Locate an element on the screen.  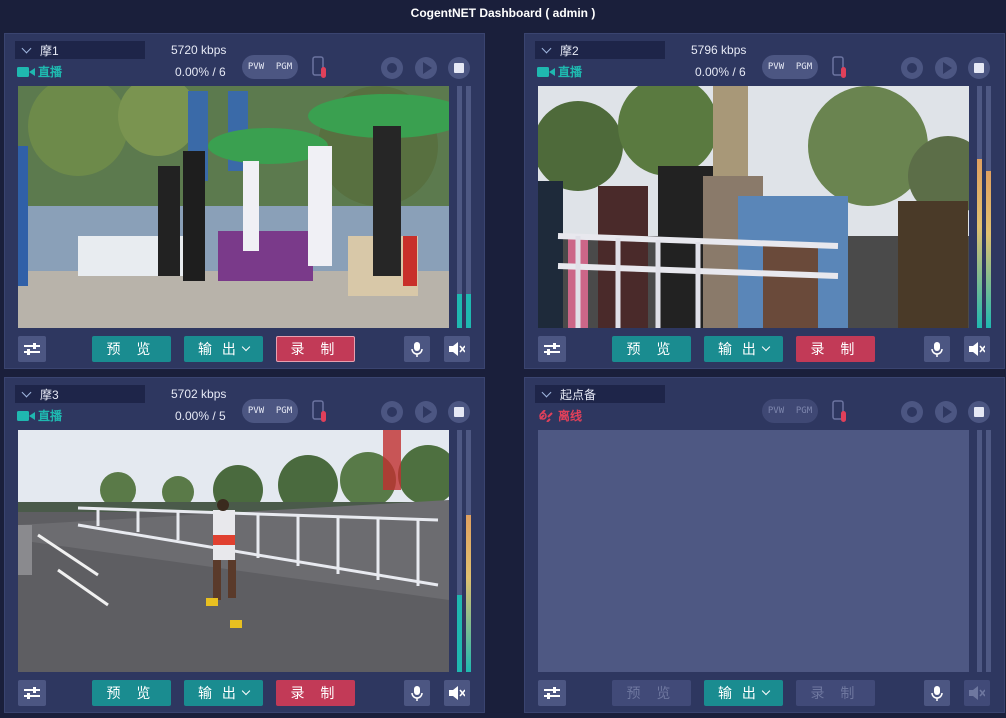
video-frame-marathon-aid-station is located at coordinates (233, 207).